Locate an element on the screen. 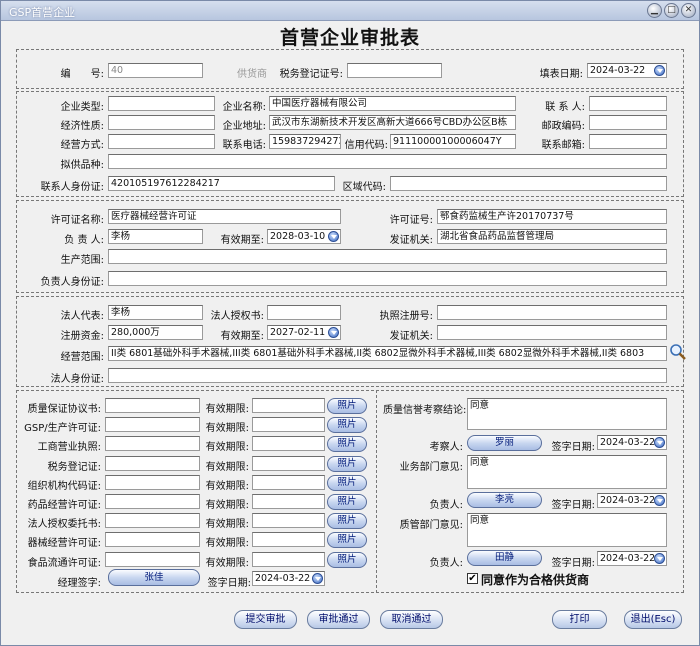 The width and height of the screenshot is (700, 646). legal-fzjg-field is located at coordinates (552, 332).